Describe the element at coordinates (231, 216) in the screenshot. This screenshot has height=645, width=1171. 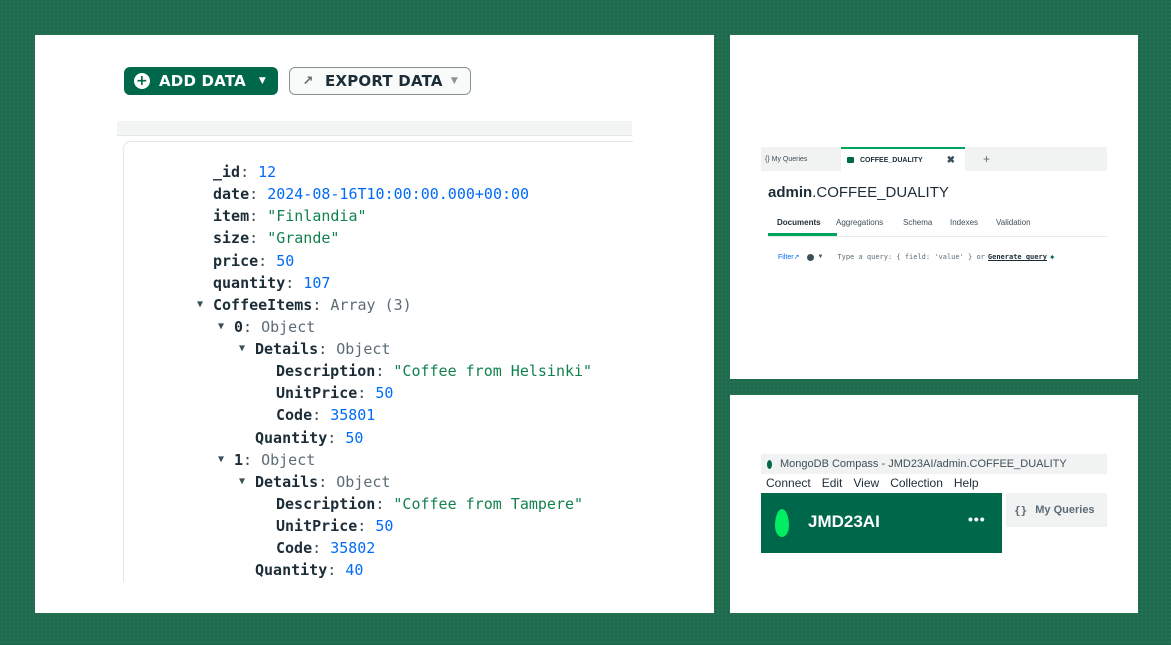
I see `field-key: item` at that location.